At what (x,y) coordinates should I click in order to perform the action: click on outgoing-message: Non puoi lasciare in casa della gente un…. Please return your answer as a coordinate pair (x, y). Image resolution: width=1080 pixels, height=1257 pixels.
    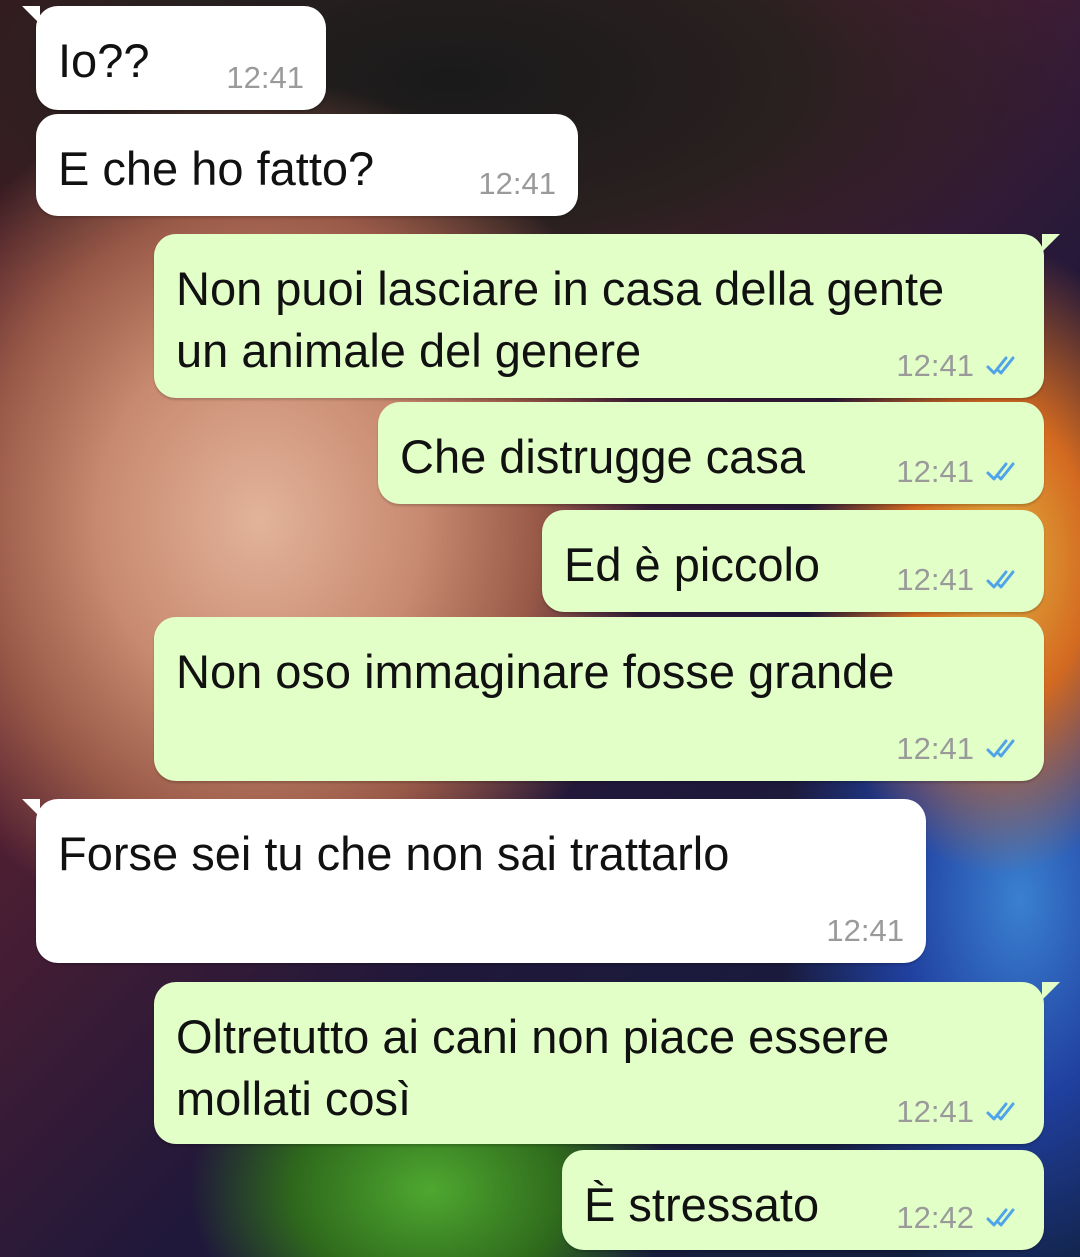
    Looking at the image, I should click on (607, 316).